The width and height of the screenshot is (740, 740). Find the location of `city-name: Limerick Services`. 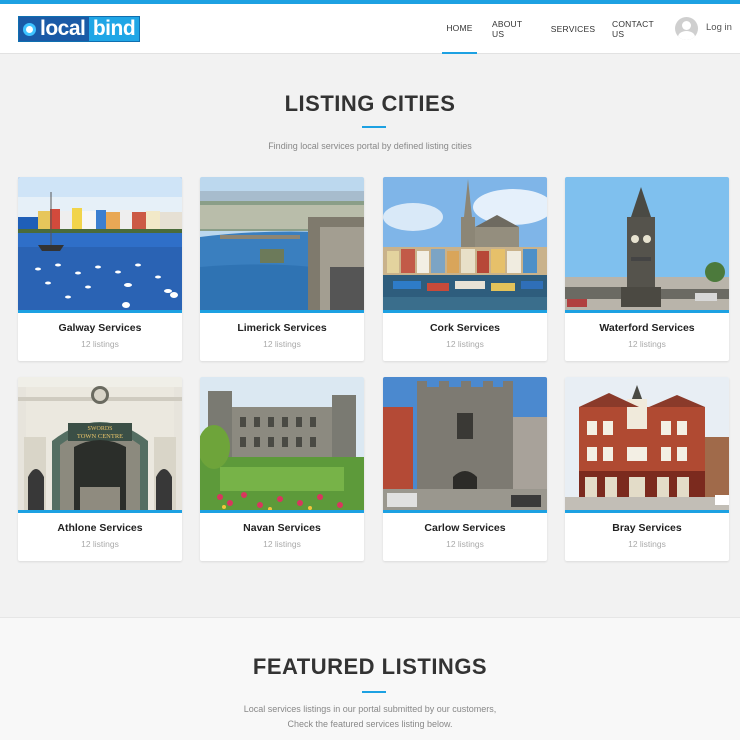

city-name: Limerick Services is located at coordinates (282, 328).